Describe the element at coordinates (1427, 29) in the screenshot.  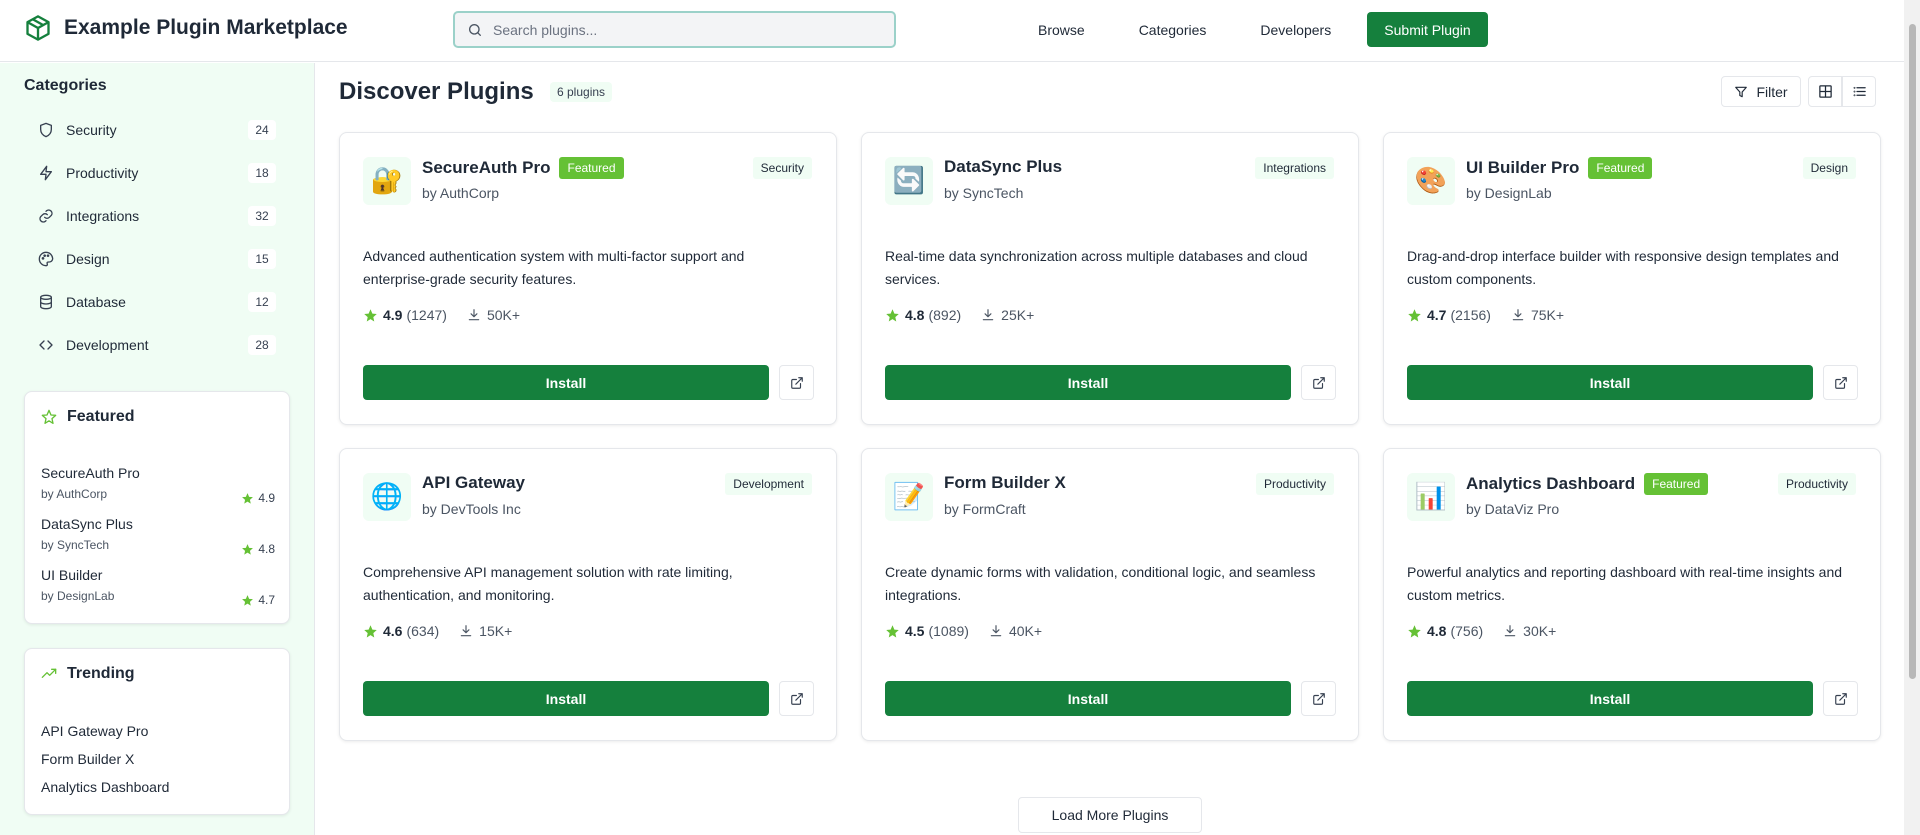
I see `submit-plugin-button: Submit Plugin` at that location.